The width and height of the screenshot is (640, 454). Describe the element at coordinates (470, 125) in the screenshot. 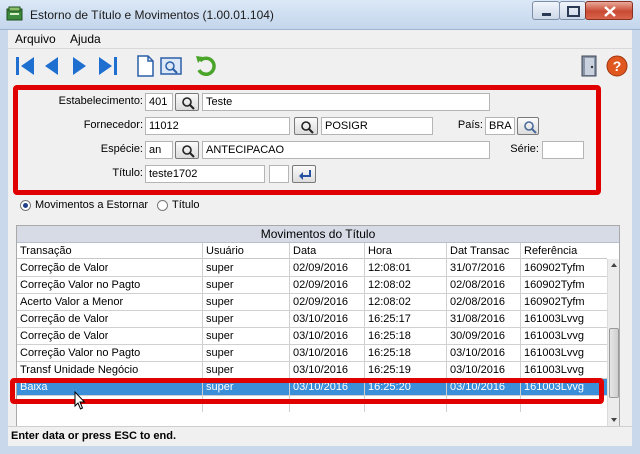

I see `pais-label: País:` at that location.